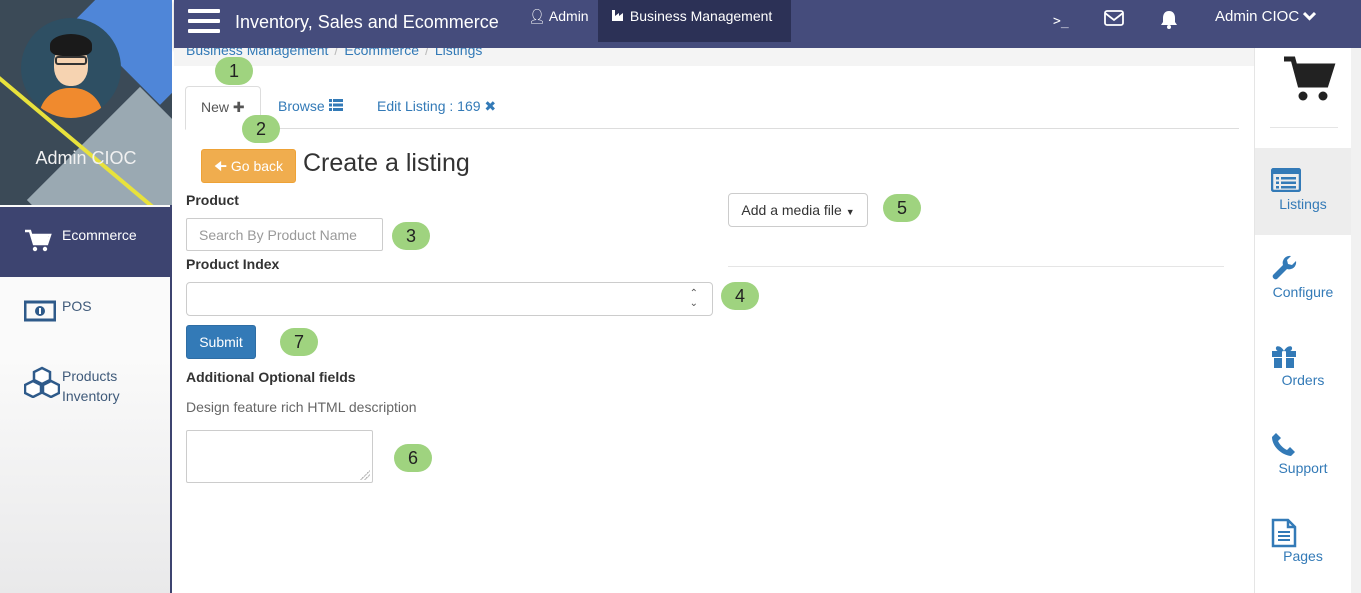  Describe the element at coordinates (301, 106) in the screenshot. I see `tab-label: Browse` at that location.